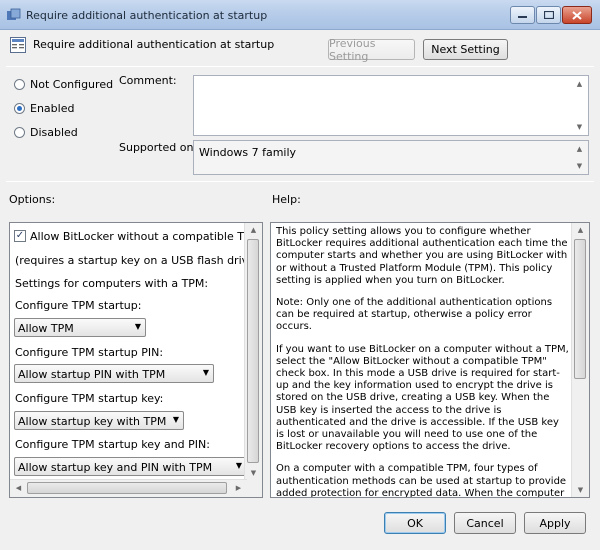 This screenshot has width=600, height=550. Describe the element at coordinates (52, 108) in the screenshot. I see `radio-enabled-label: Enabled` at that location.